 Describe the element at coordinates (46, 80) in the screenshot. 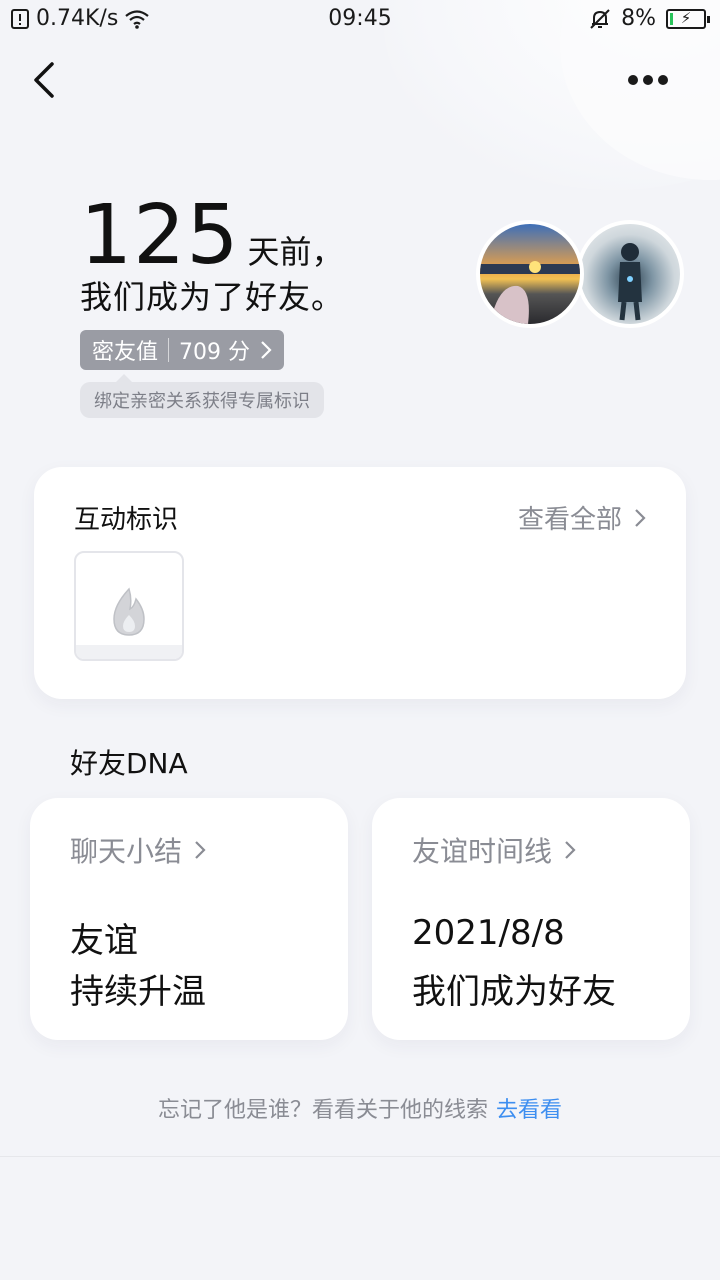

I see `chevron-left-icon` at that location.